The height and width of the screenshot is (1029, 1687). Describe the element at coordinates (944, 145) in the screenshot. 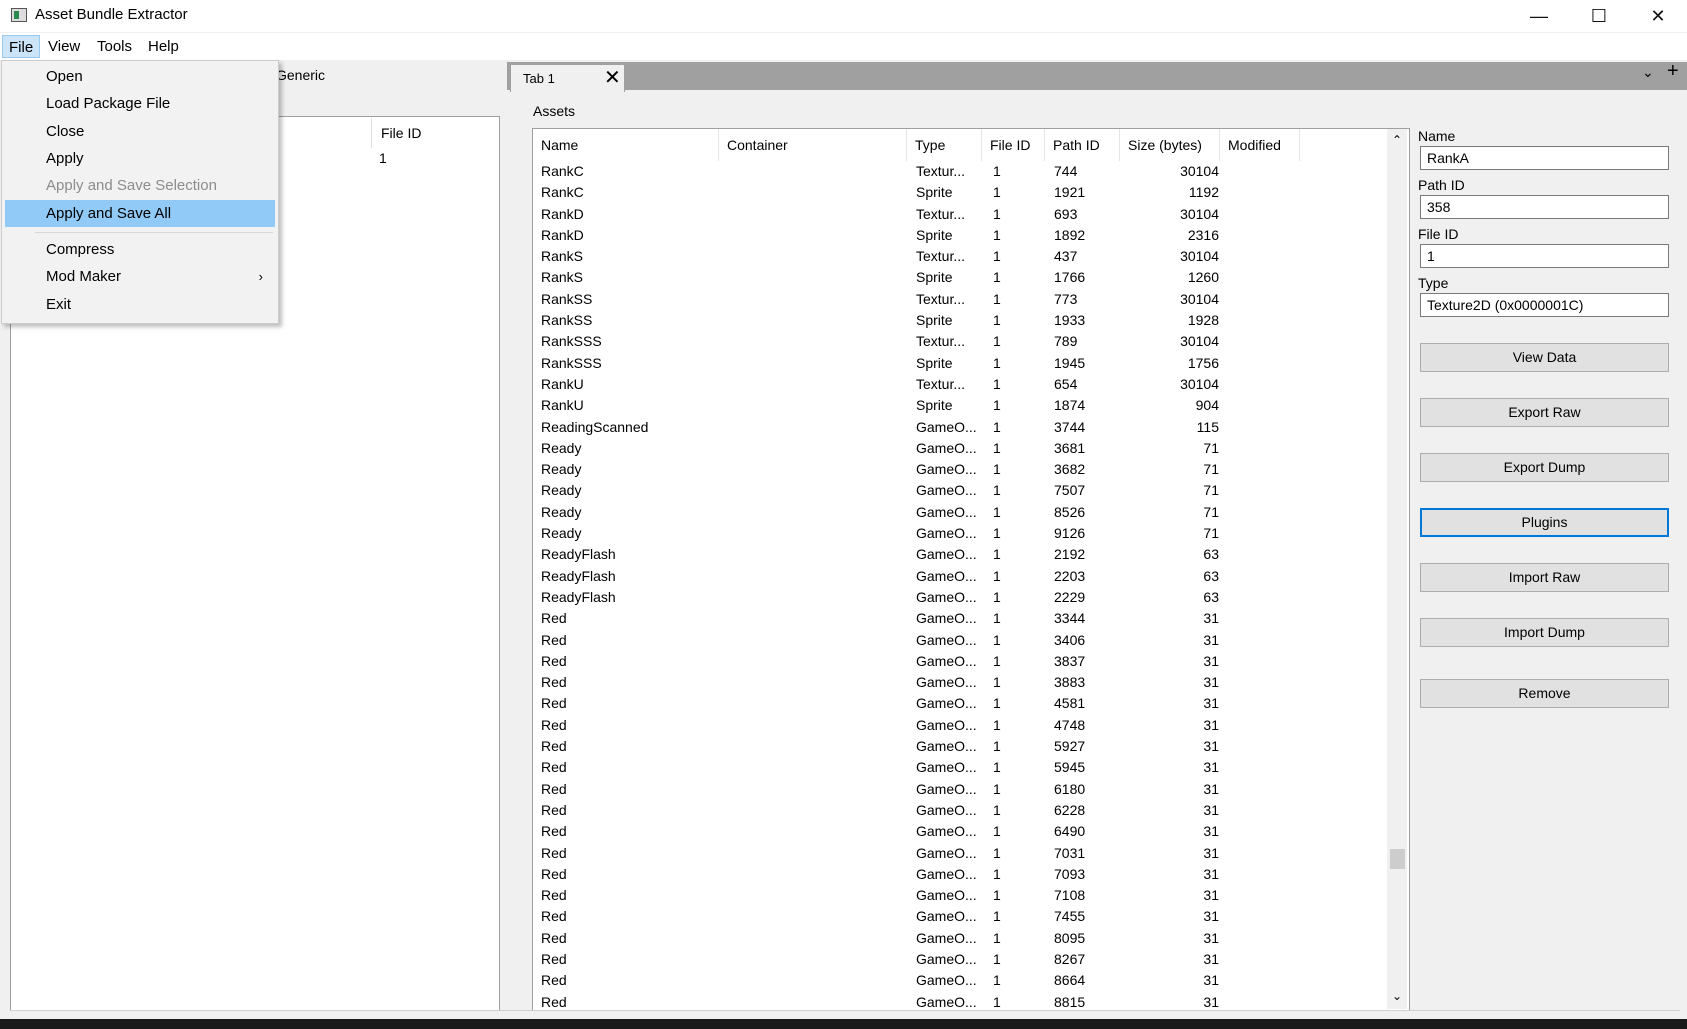

I see `column-header-type: Type` at that location.